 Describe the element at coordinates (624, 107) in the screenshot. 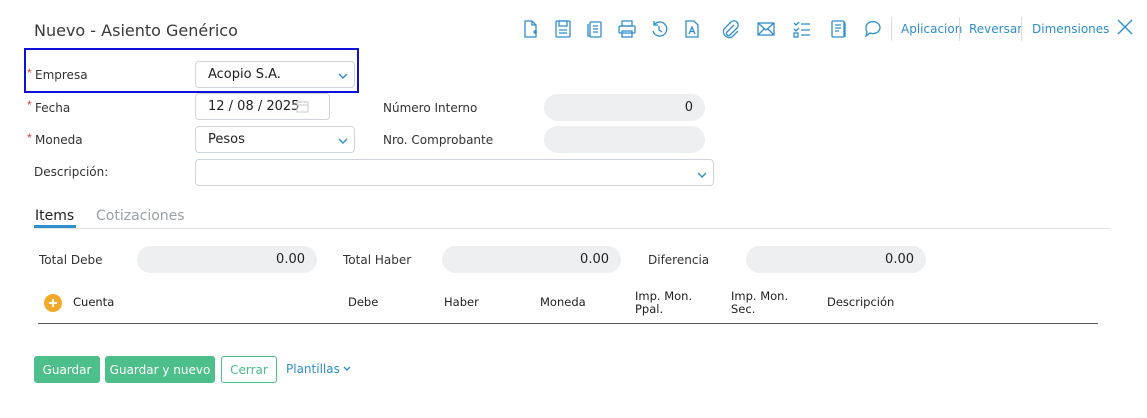

I see `numero-interno-field: 0` at that location.